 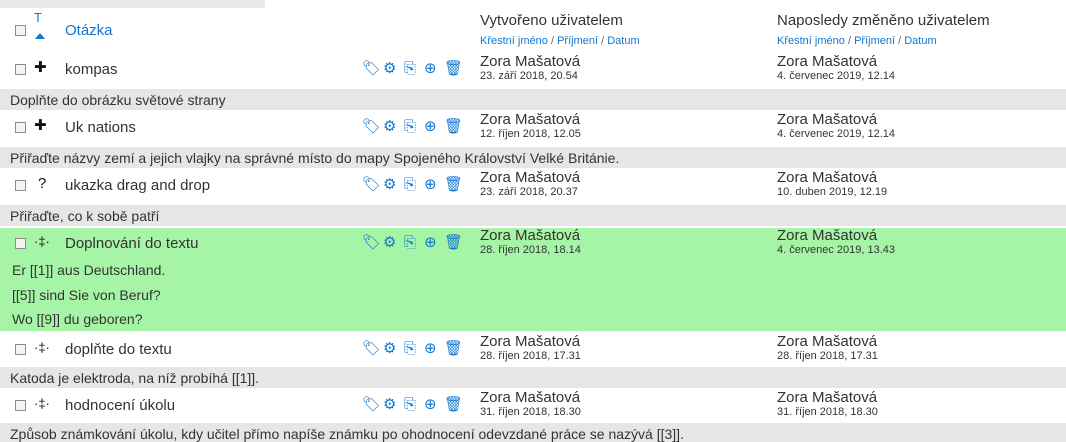 What do you see at coordinates (132, 243) in the screenshot?
I see `question-name: Doplnování do textu` at bounding box center [132, 243].